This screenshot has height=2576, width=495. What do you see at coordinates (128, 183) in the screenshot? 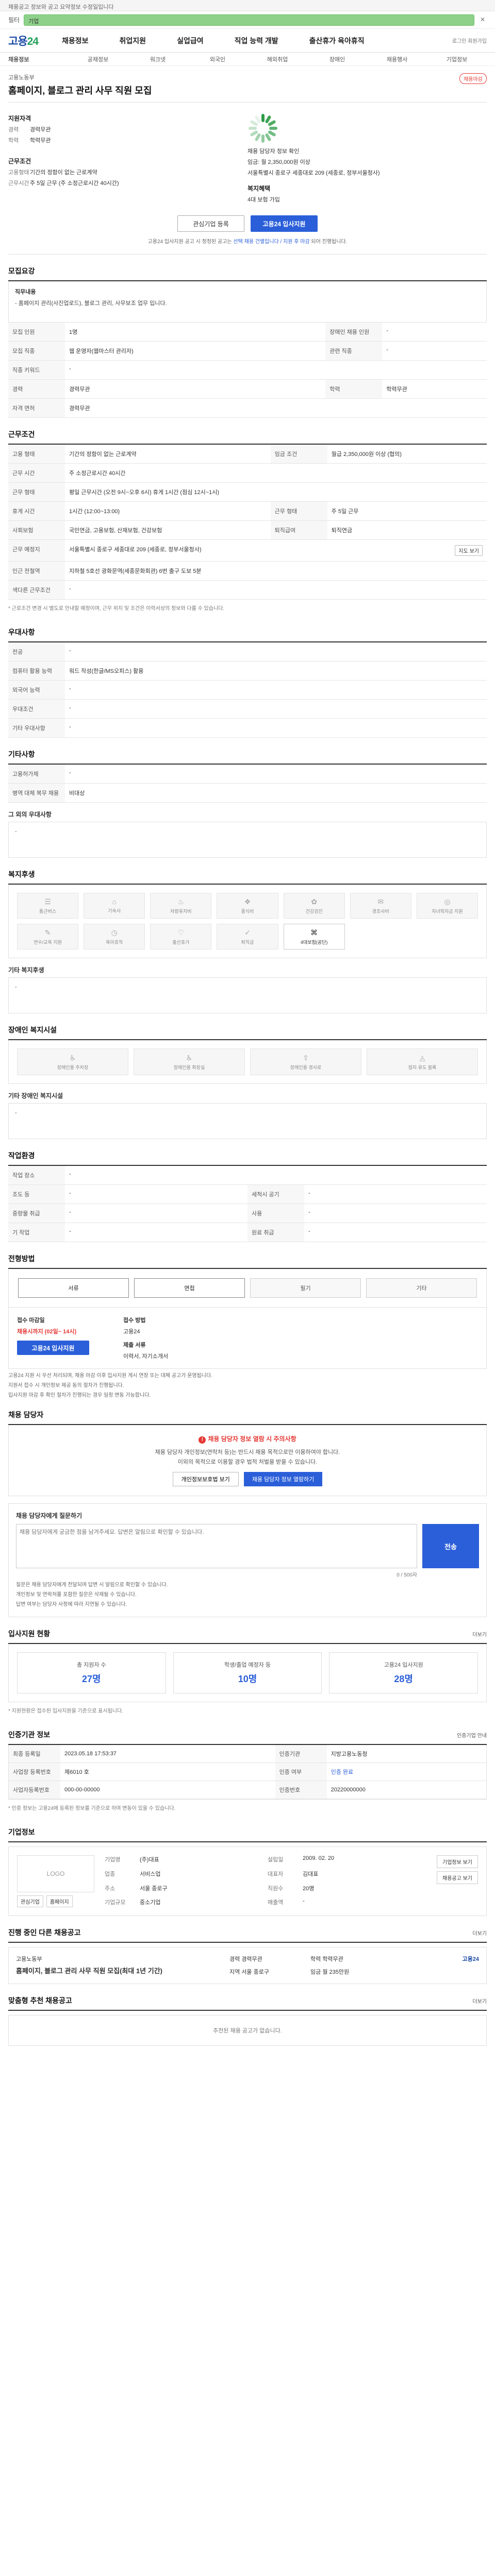
I see `summary-row: 근무시간 주 5일 근무 (주 소정근로시간 40시간)` at bounding box center [128, 183].